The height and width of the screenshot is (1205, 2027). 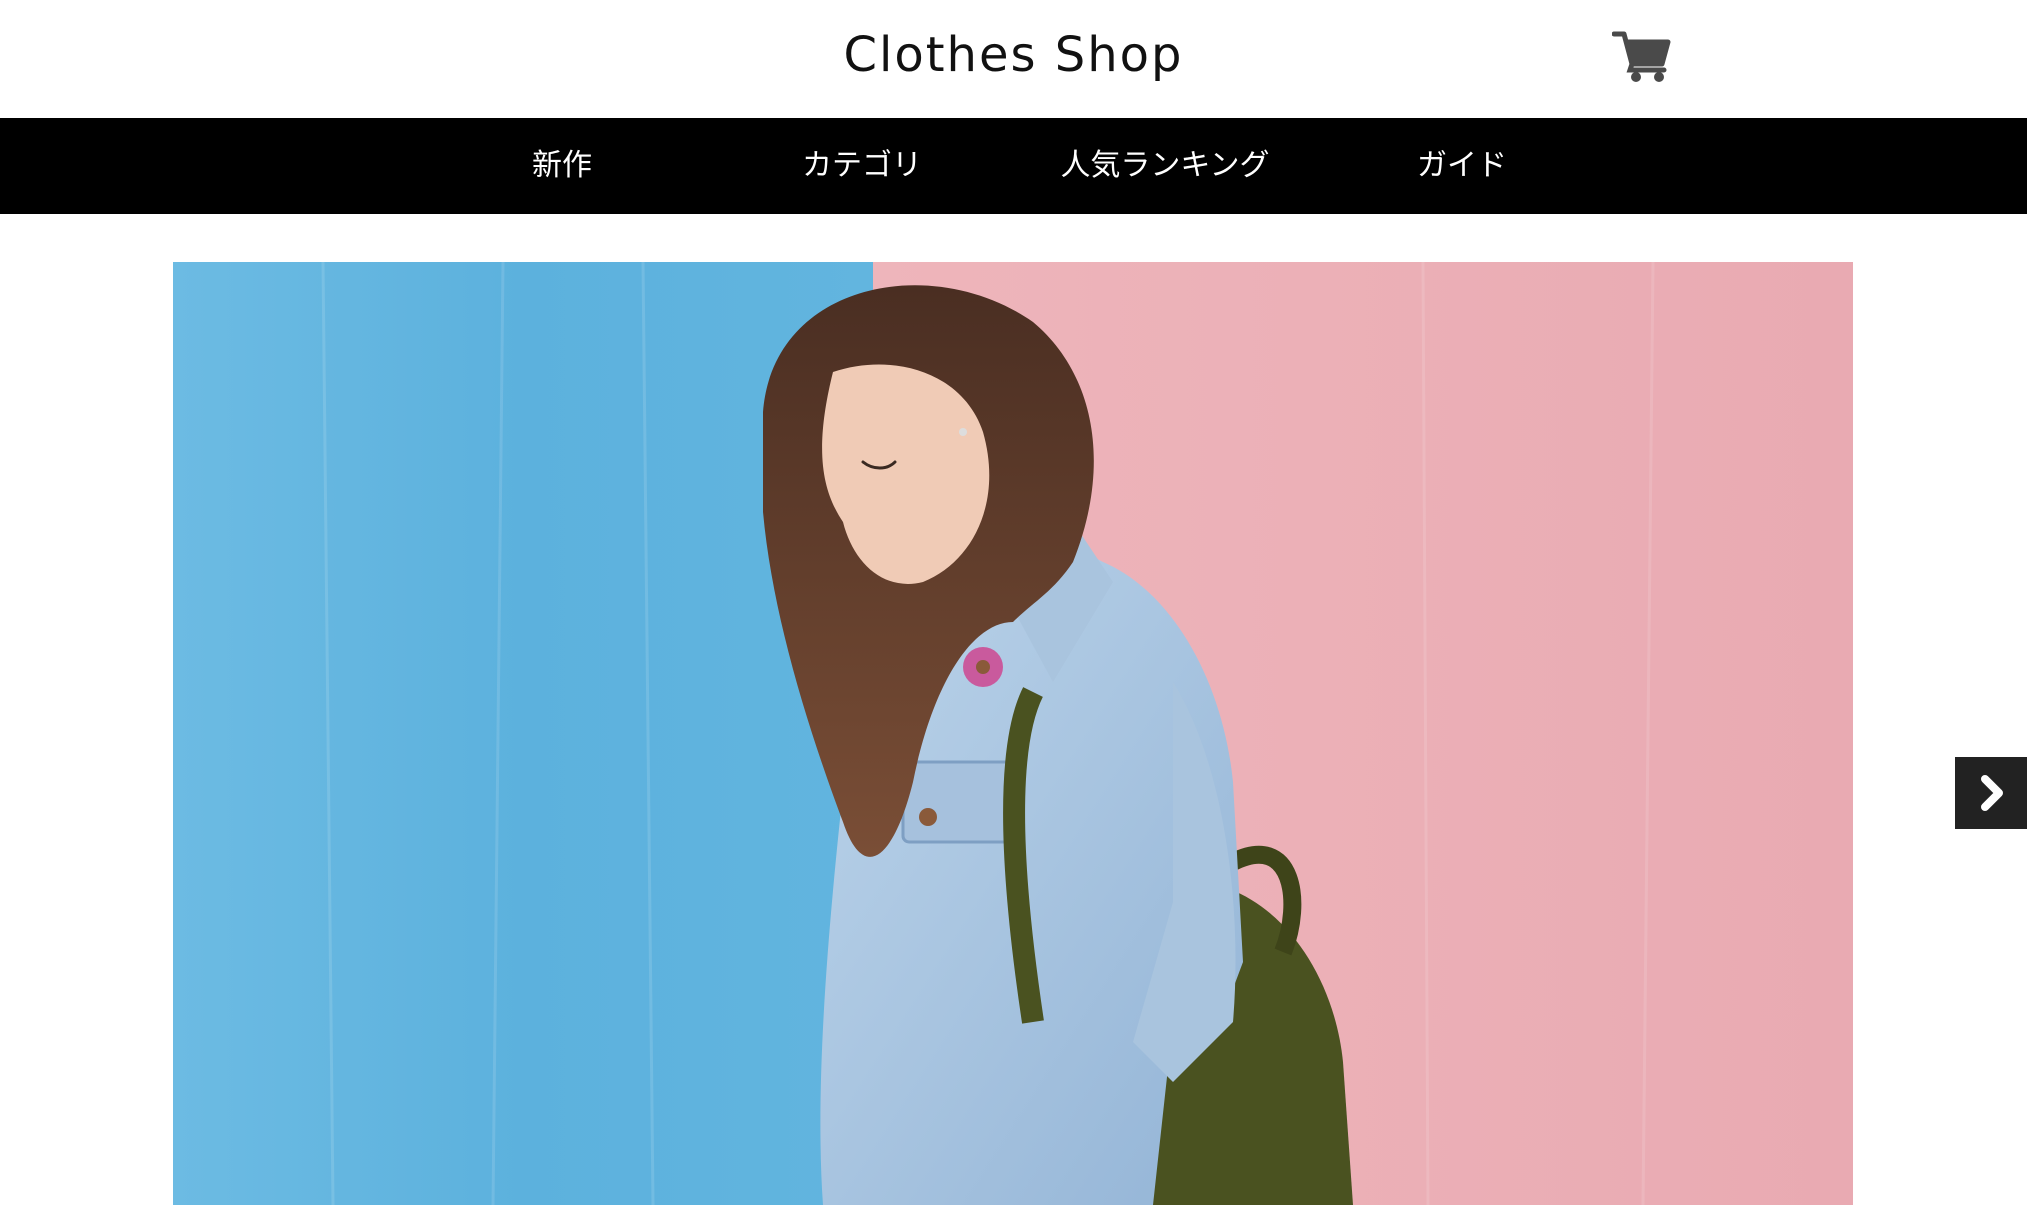 What do you see at coordinates (1641, 56) in the screenshot?
I see `shopping-cart-icon` at bounding box center [1641, 56].